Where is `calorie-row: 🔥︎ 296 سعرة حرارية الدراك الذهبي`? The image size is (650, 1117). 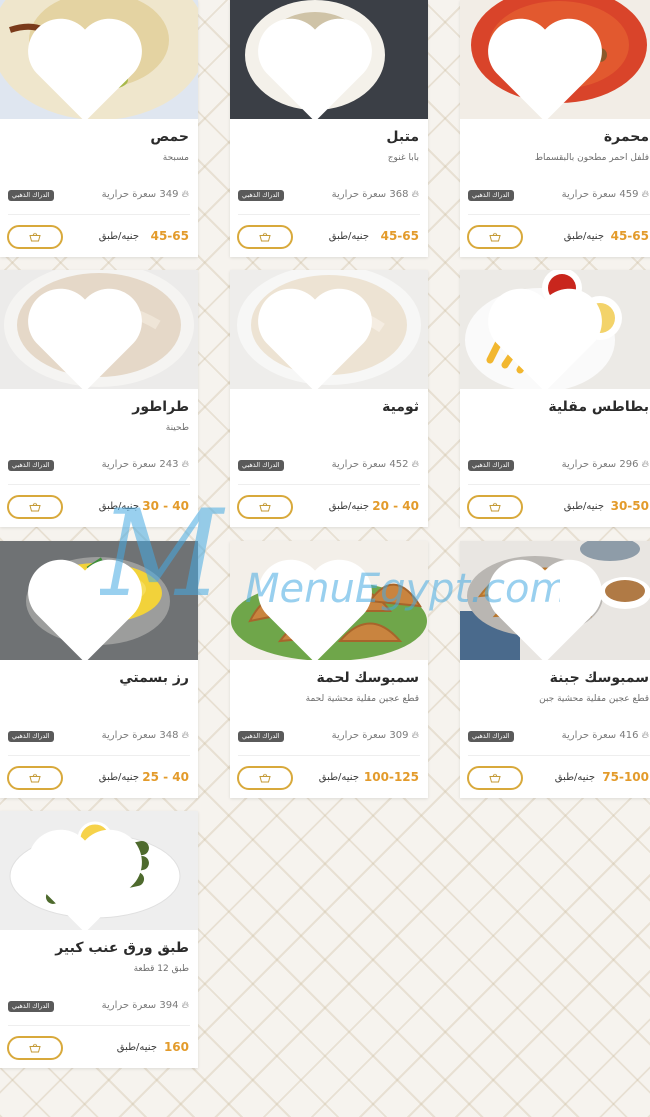 calorie-row: 🔥︎ 296 سعرة حرارية الدراك الذهبي is located at coordinates (554, 466).